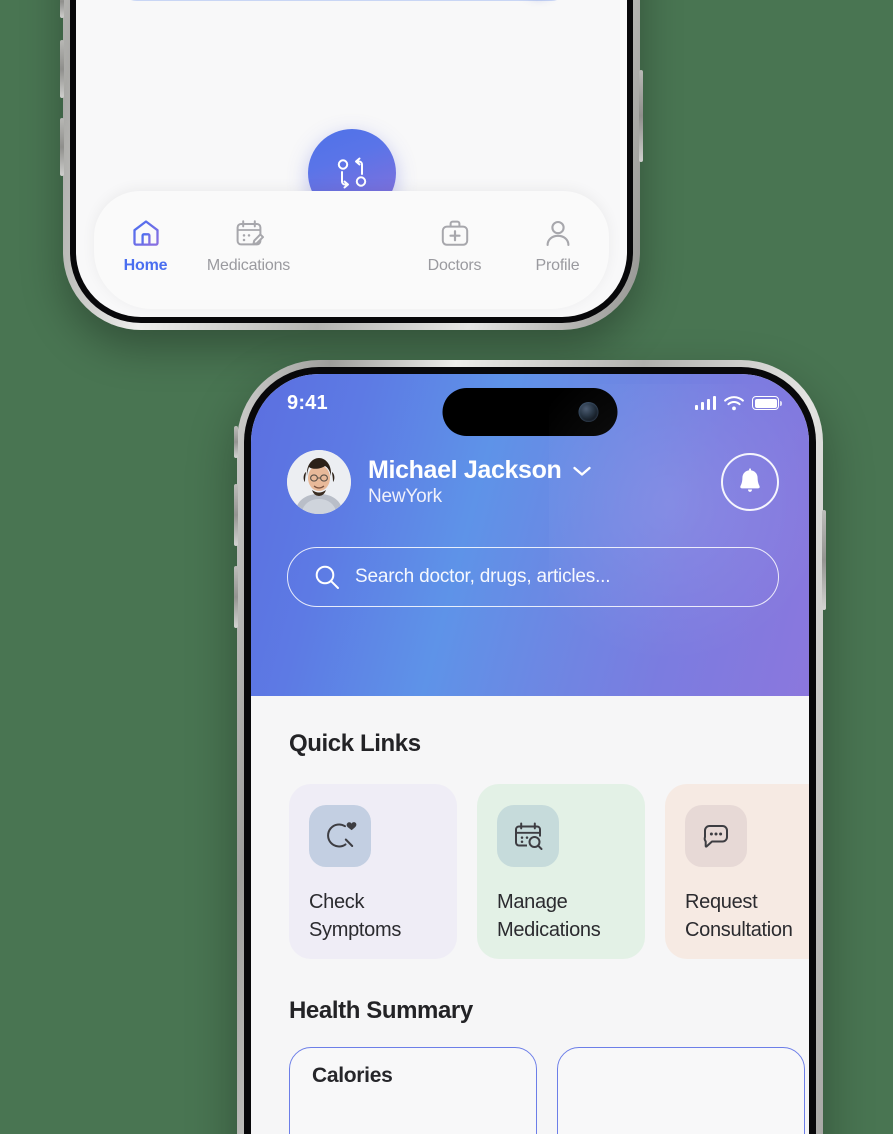 This screenshot has height=1134, width=893. What do you see at coordinates (588, 412) in the screenshot?
I see `front-camera-icon` at bounding box center [588, 412].